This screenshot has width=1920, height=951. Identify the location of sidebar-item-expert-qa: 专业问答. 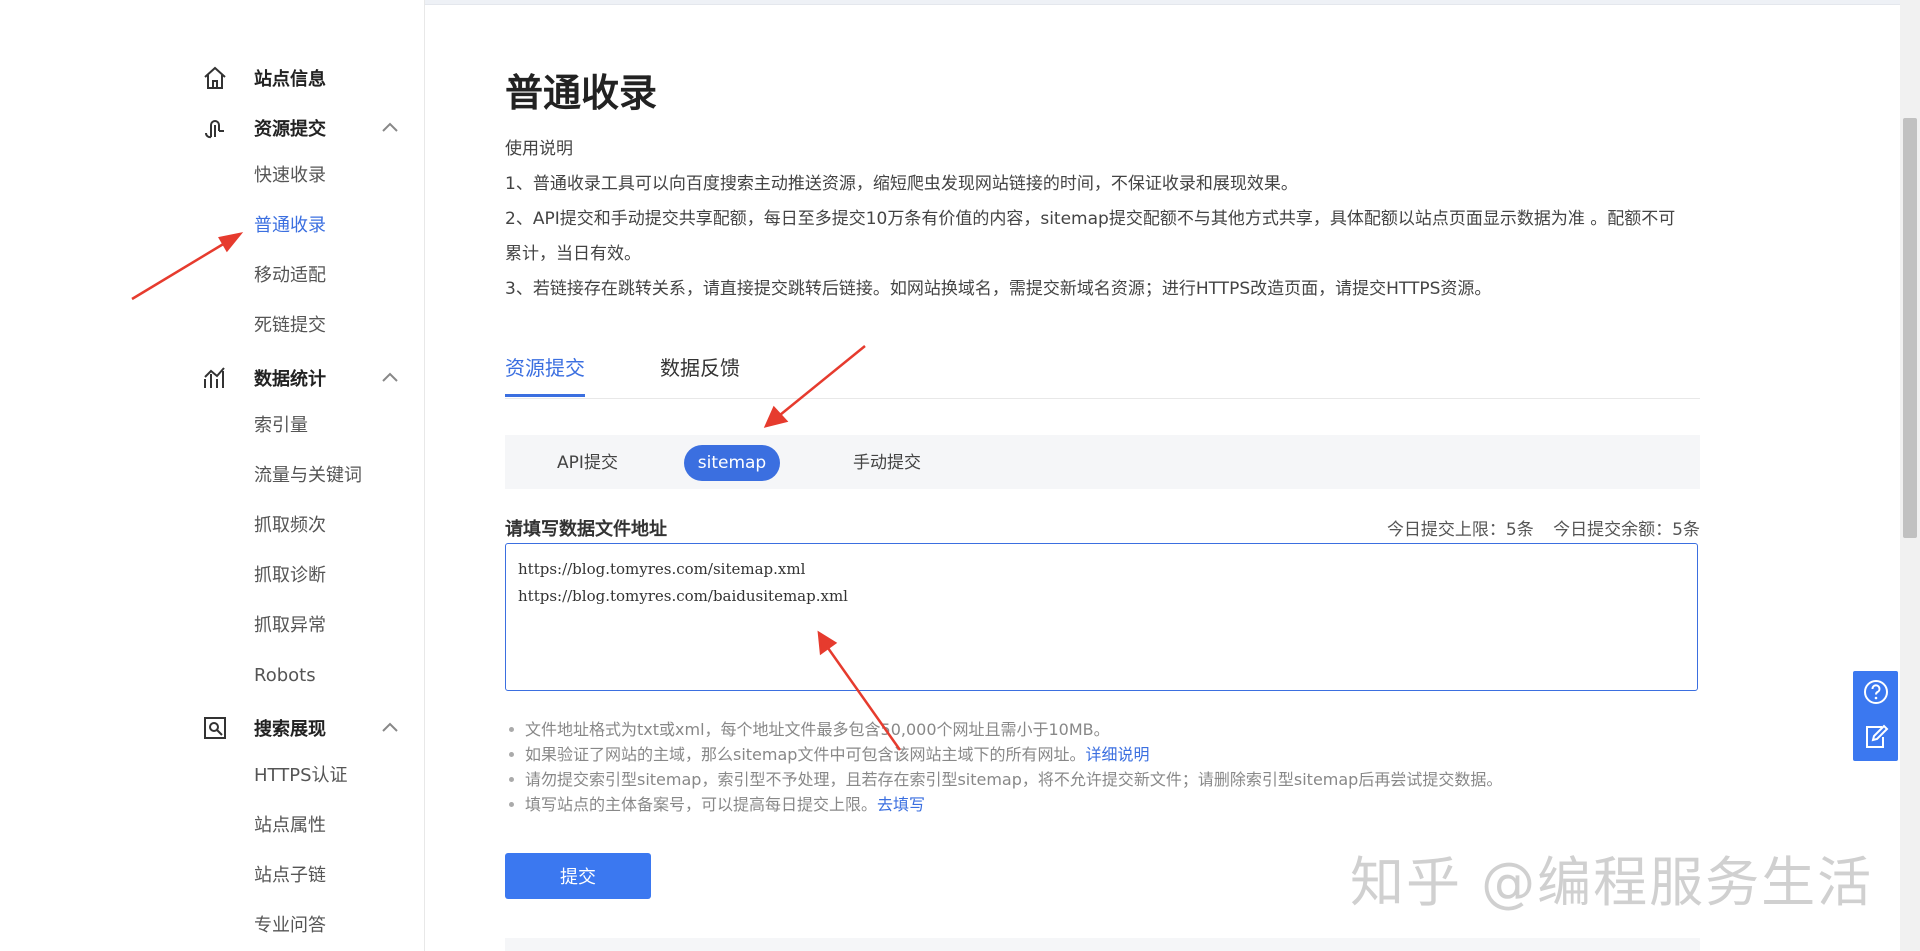
(290, 926).